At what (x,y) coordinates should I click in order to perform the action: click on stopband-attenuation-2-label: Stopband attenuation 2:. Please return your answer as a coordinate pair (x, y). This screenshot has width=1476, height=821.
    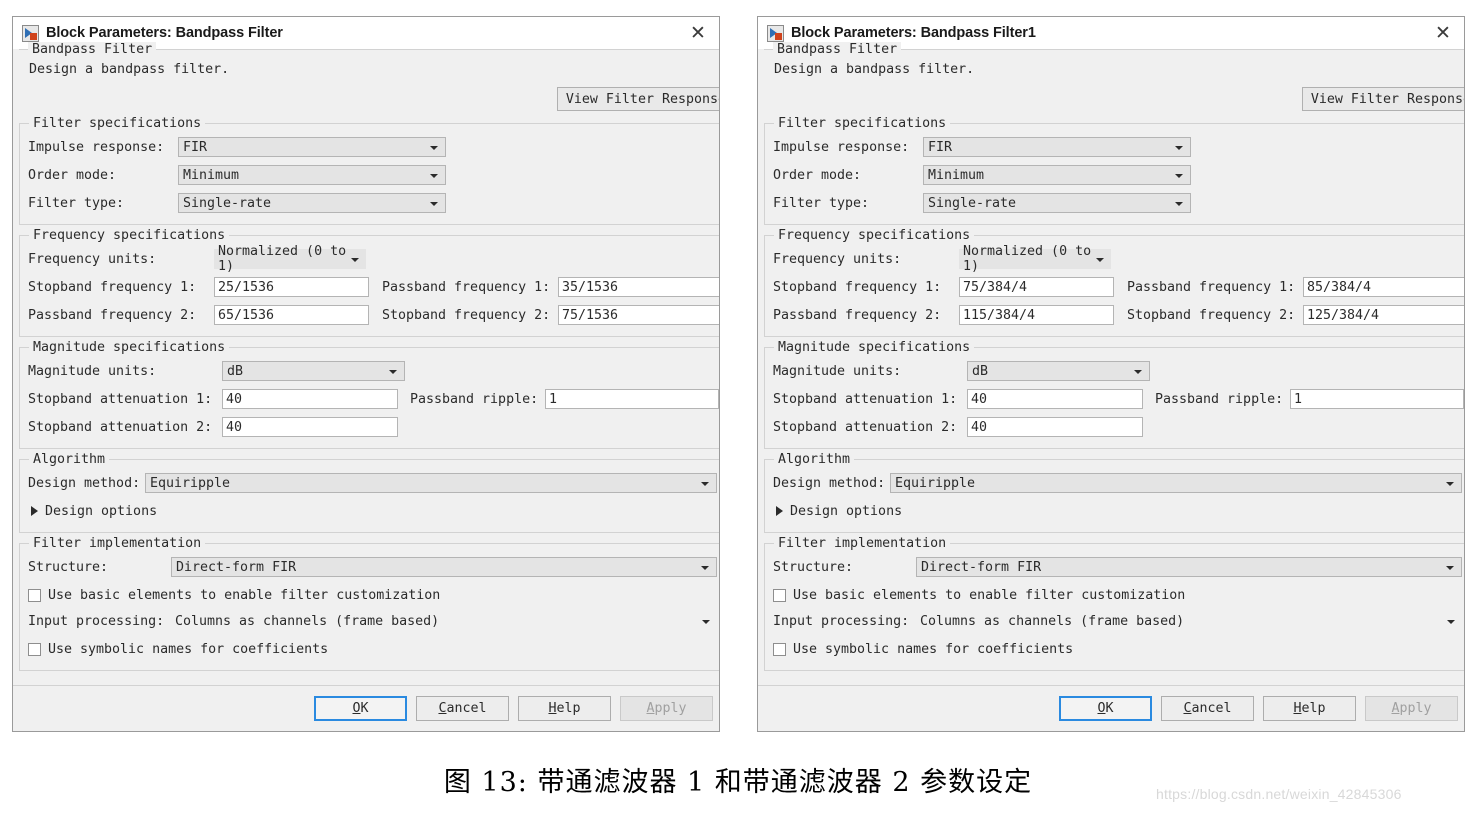
    Looking at the image, I should click on (865, 427).